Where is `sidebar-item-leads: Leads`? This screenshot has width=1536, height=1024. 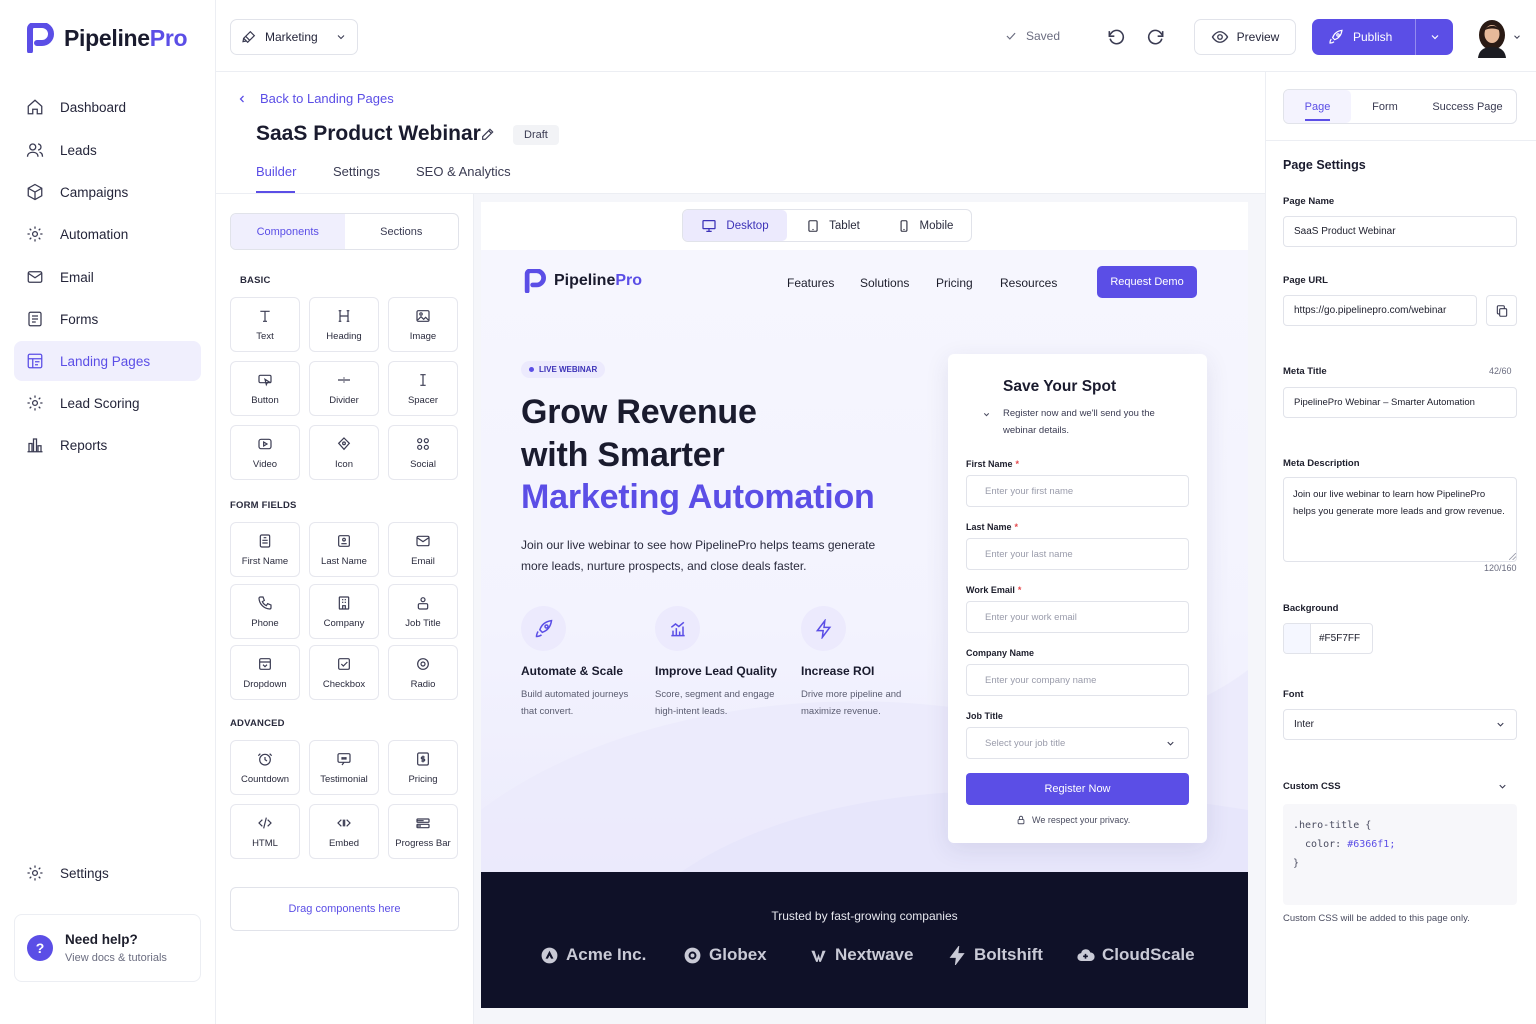 sidebar-item-leads: Leads is located at coordinates (107, 150).